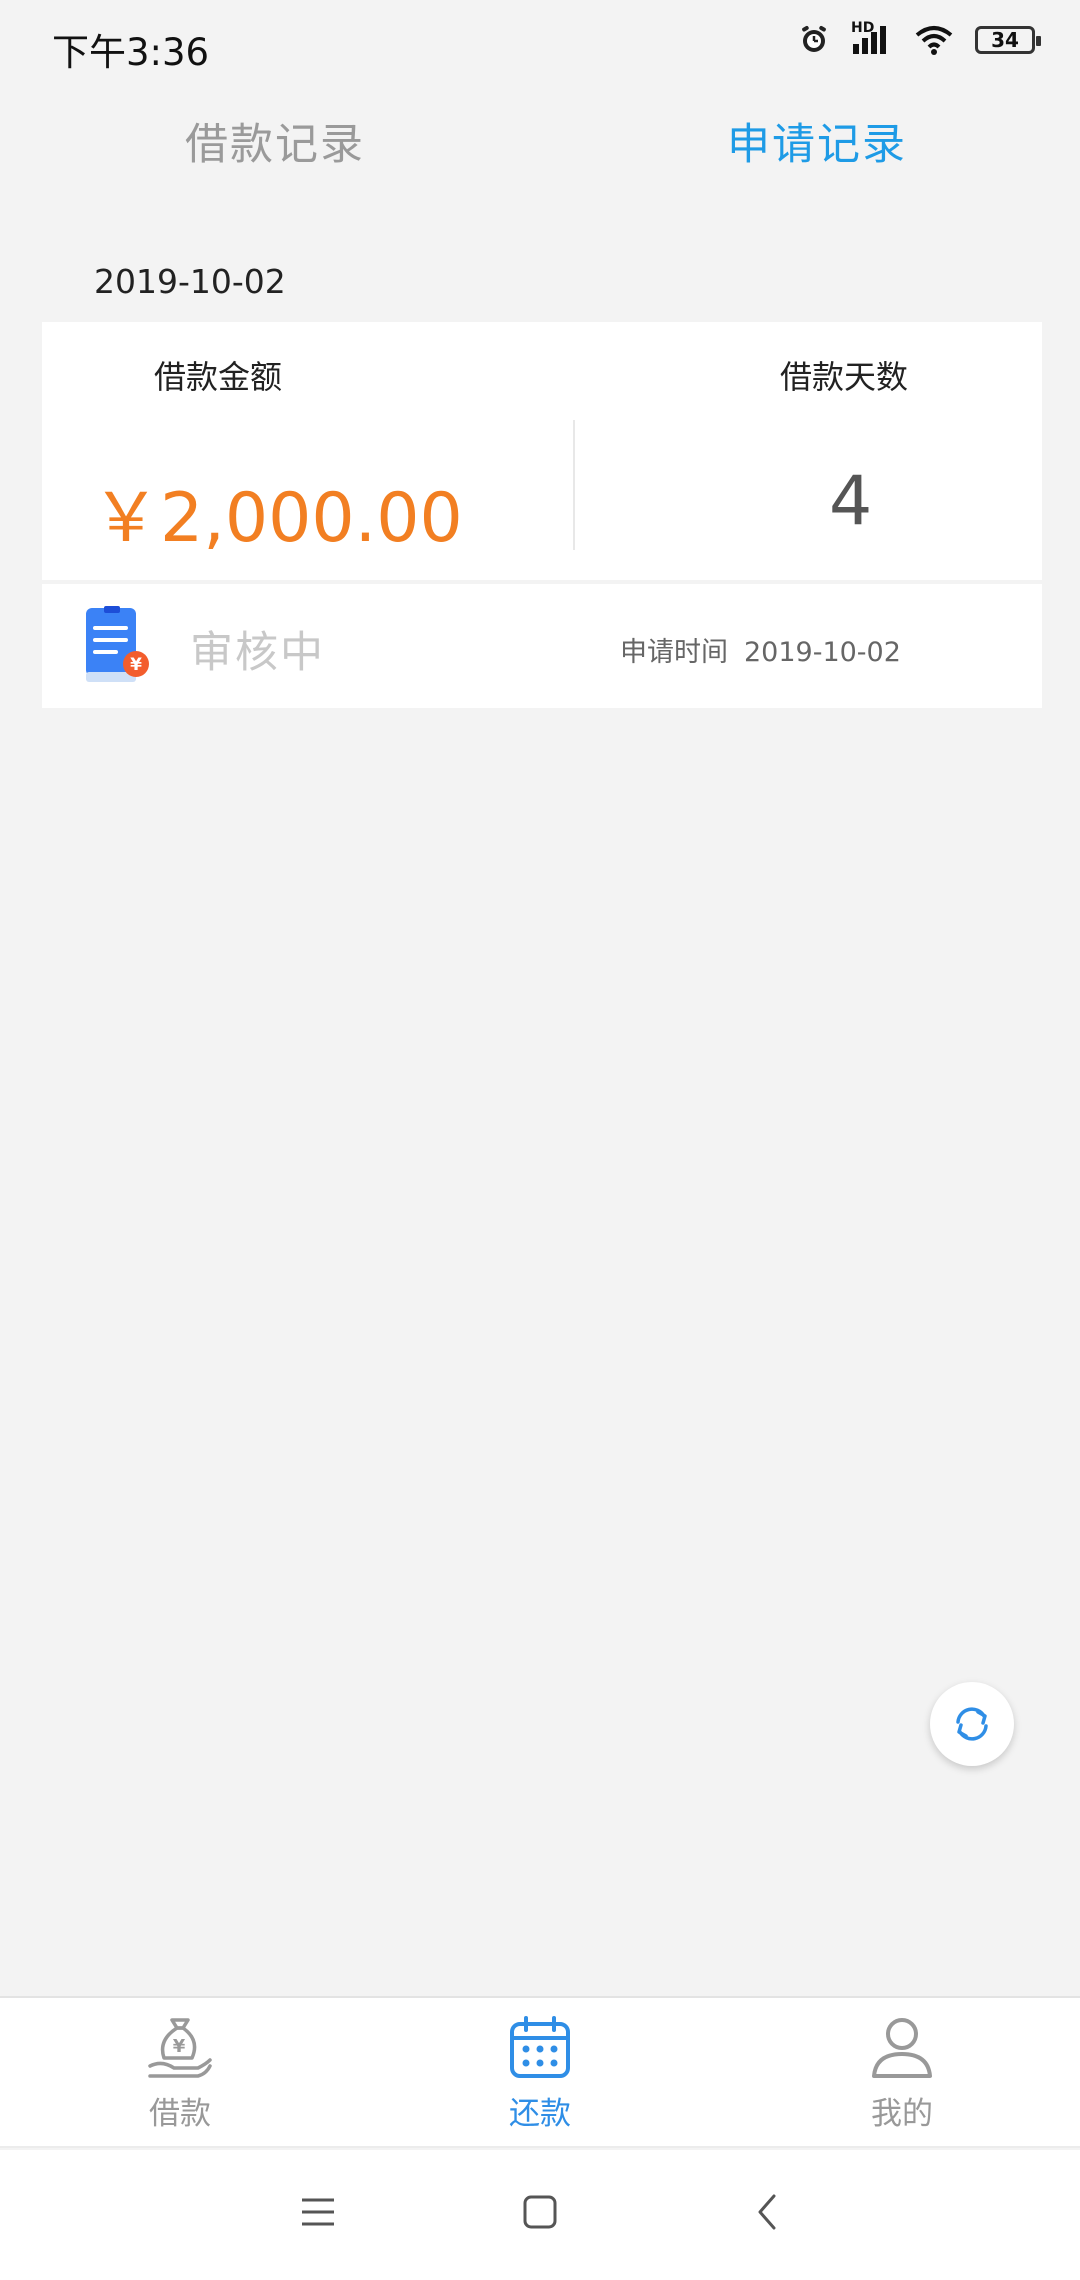 This screenshot has height=2280, width=1080. What do you see at coordinates (1005, 40) in the screenshot?
I see `battery-level: 34` at bounding box center [1005, 40].